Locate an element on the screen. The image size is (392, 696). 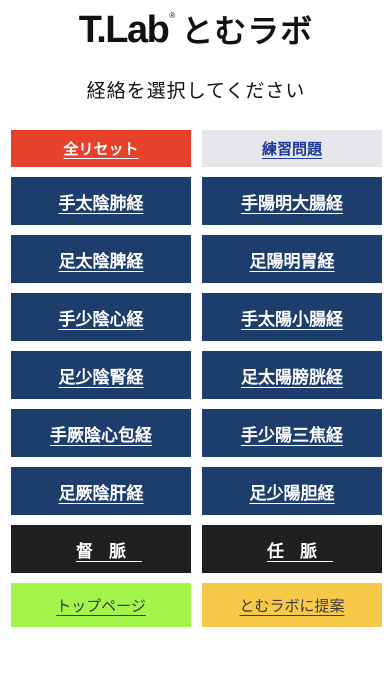
meridian-spleen-button: 足太陰脾経 is located at coordinates (101, 259).